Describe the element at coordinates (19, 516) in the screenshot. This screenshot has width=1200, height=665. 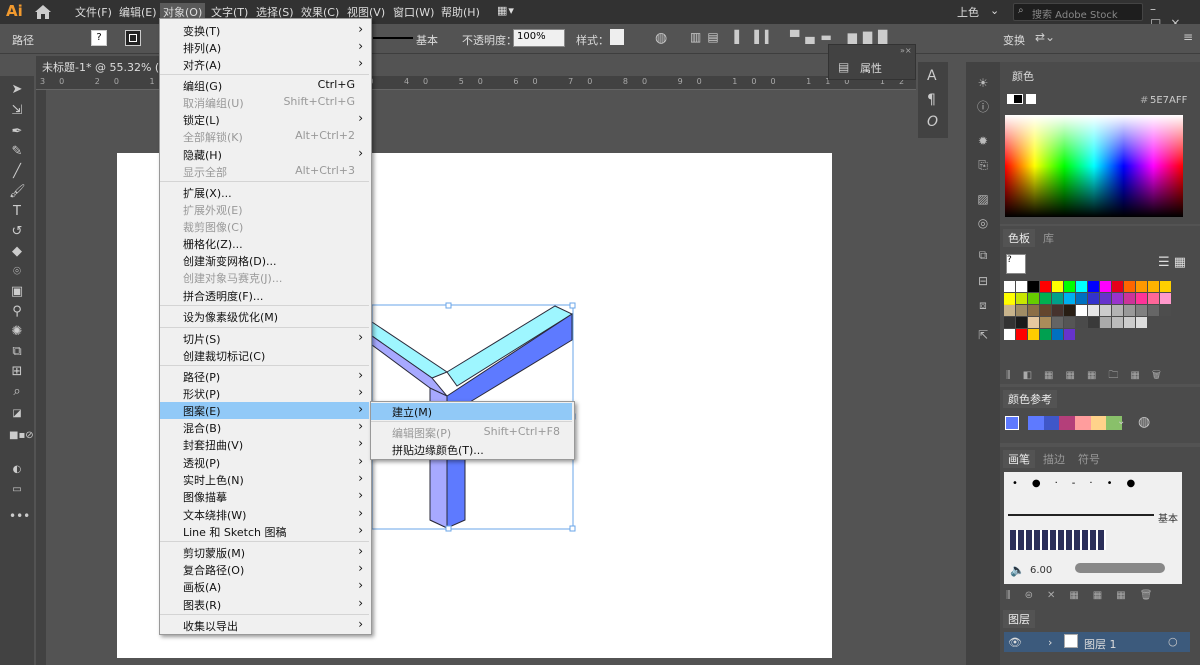
I see `more-tools-icon: •••` at that location.